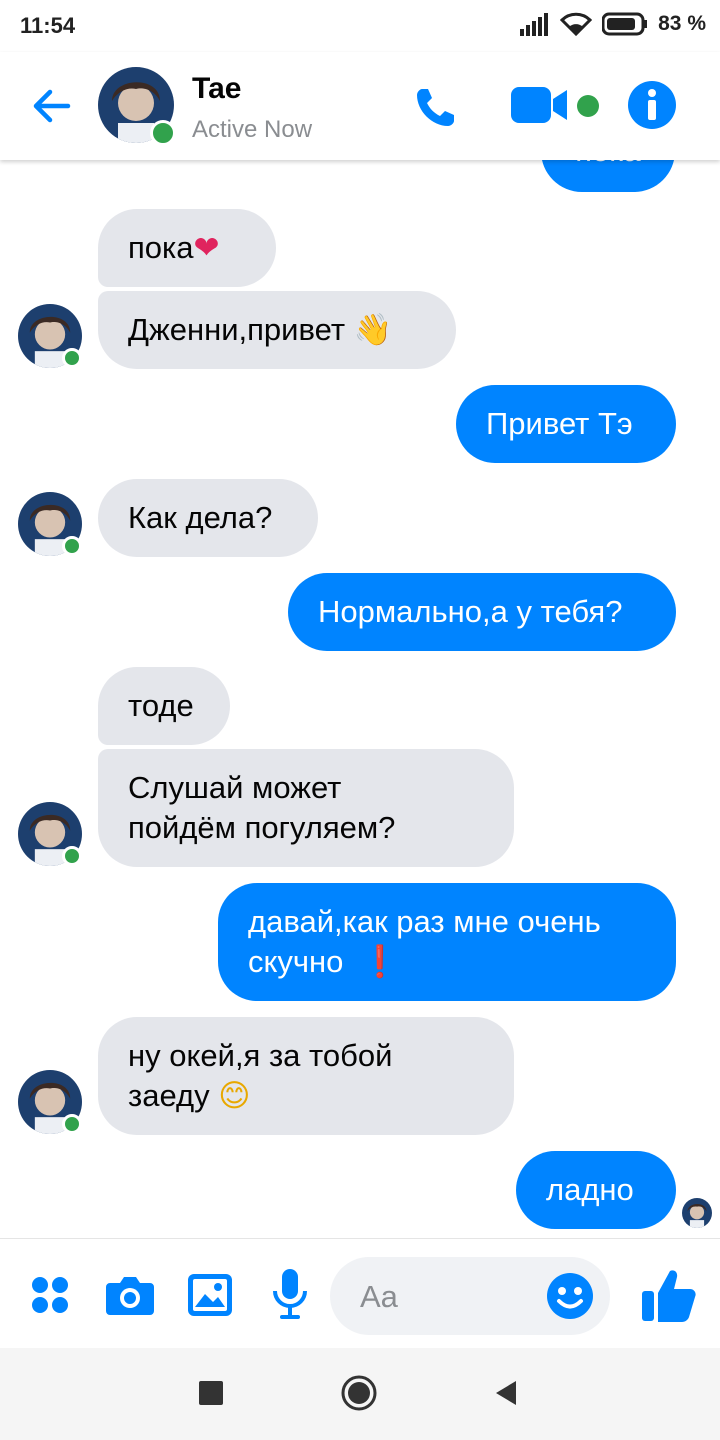  Describe the element at coordinates (447, 942) in the screenshot. I see `message-outgoing: давай,как раз мне очень скучно ❗` at that location.